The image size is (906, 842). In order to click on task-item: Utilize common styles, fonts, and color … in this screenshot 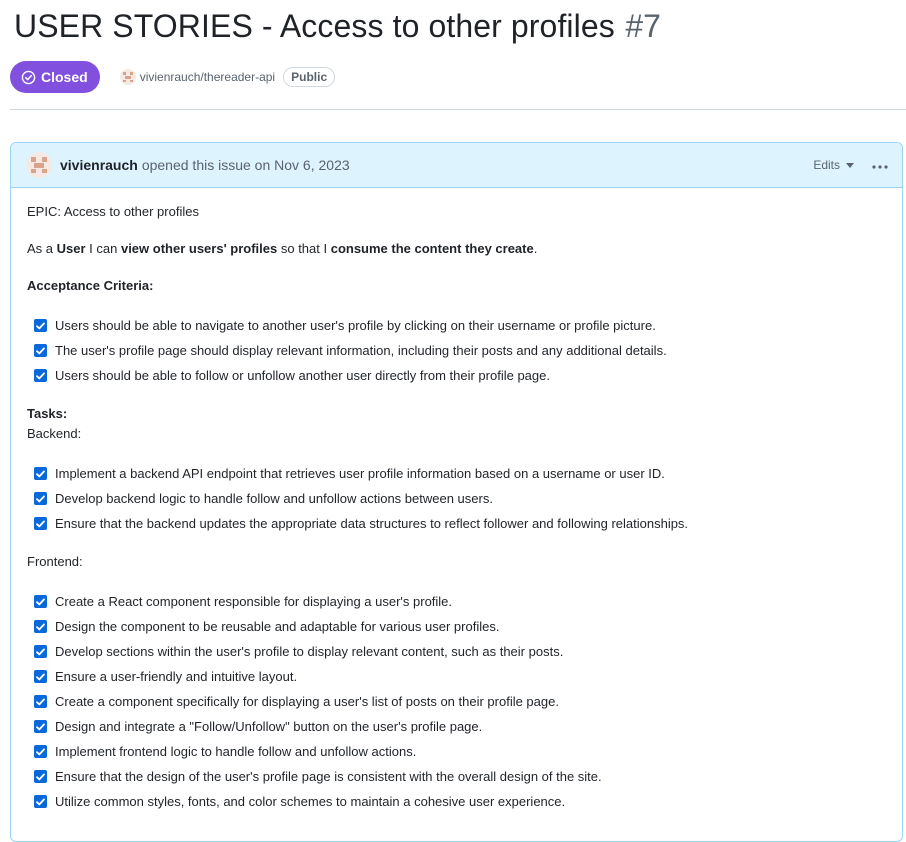, I will do `click(460, 801)`.